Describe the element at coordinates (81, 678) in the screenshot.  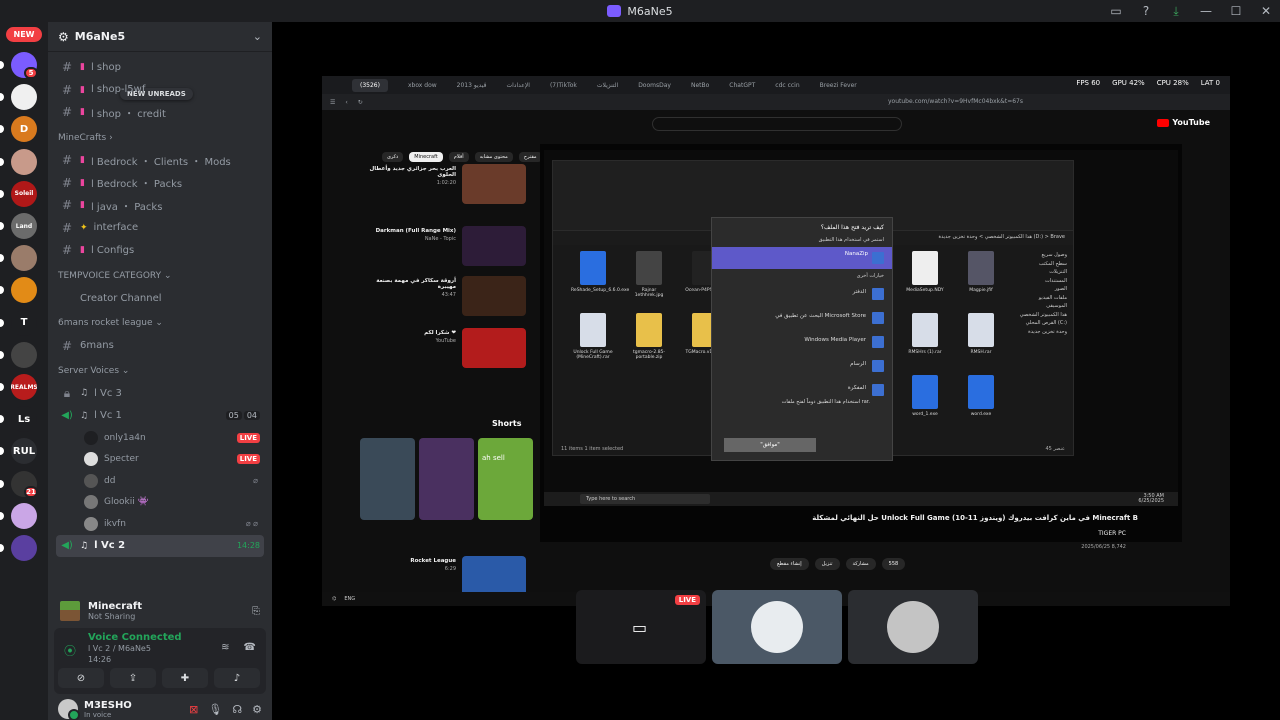
I see `camera-off-button: ⊘` at that location.